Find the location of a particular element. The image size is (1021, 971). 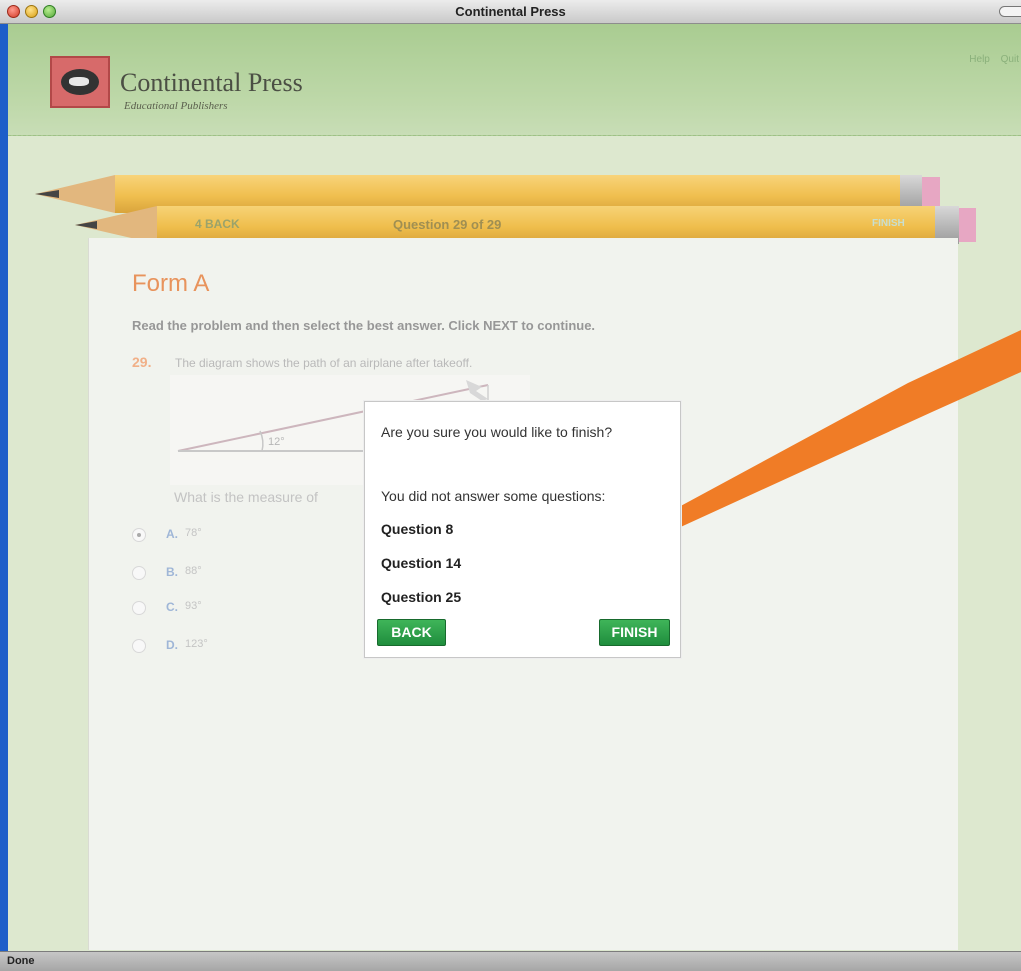

choice-letter: A. is located at coordinates (172, 534).